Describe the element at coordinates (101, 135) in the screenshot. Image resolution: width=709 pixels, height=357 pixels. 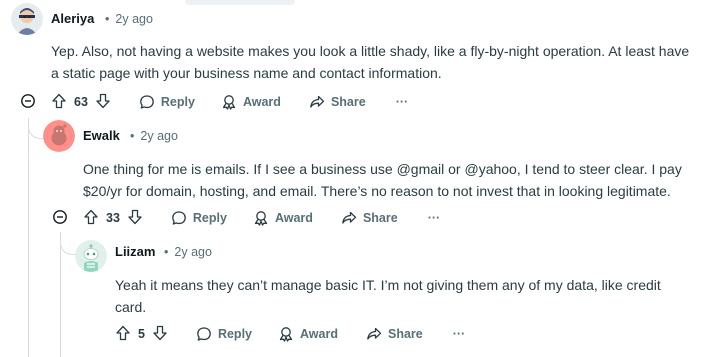
I see `username: Ewalk` at that location.